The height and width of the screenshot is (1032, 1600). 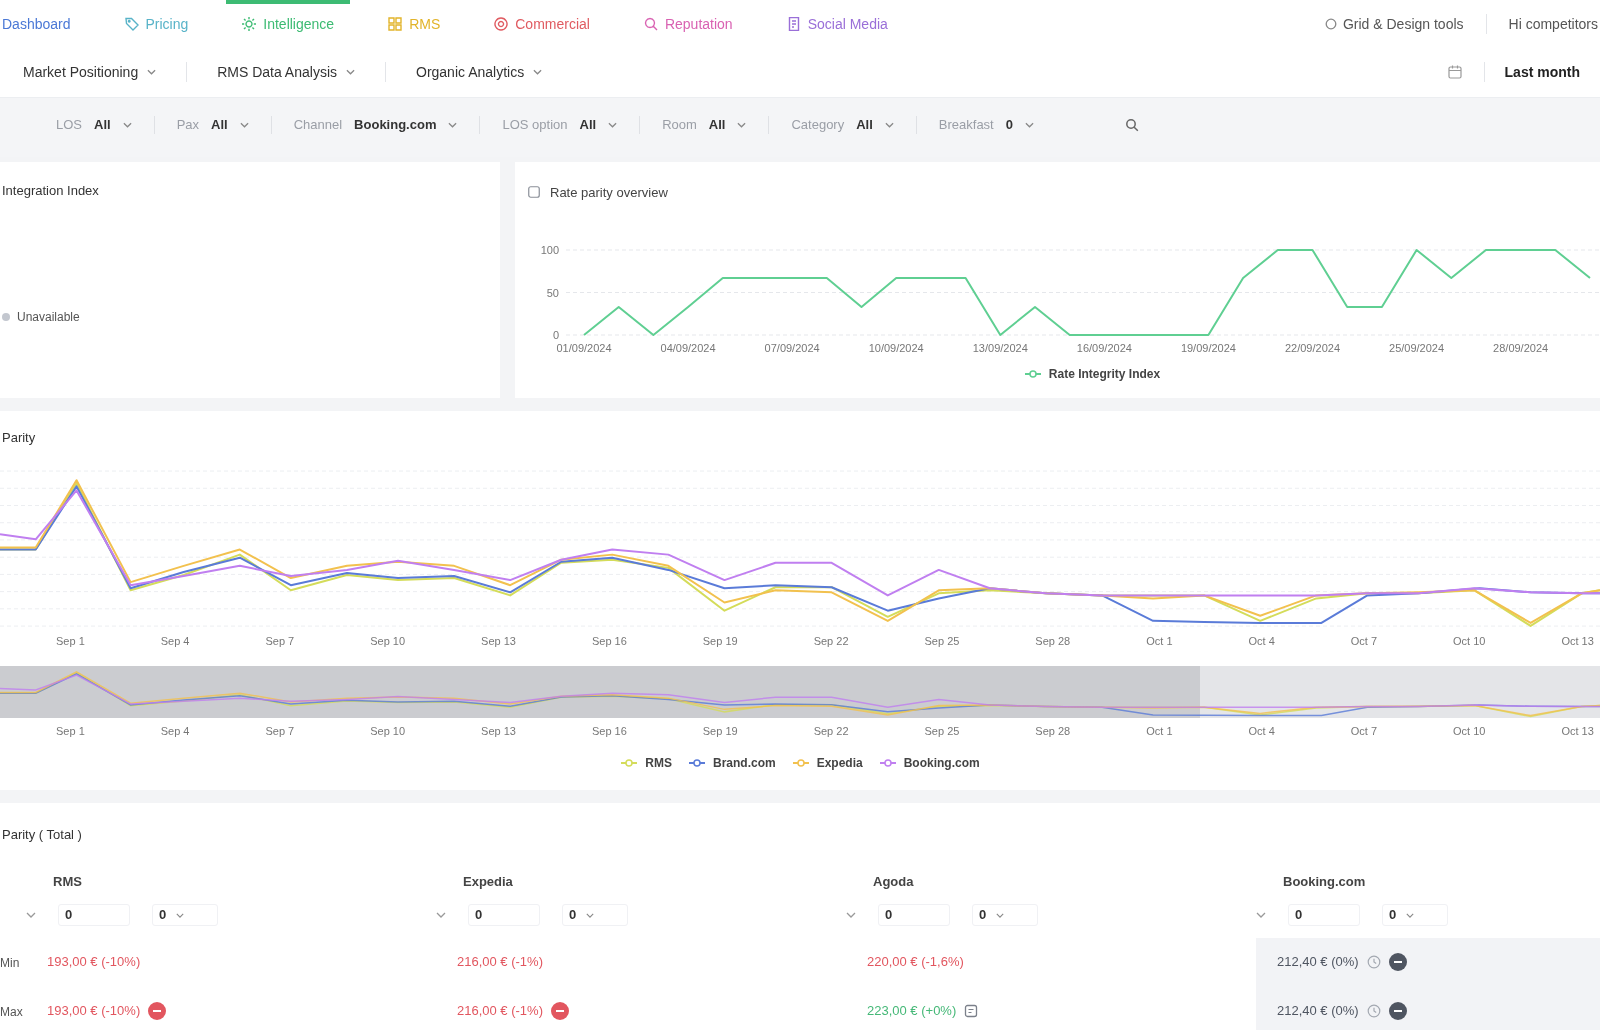 What do you see at coordinates (1131, 124) in the screenshot?
I see `search-icon` at bounding box center [1131, 124].